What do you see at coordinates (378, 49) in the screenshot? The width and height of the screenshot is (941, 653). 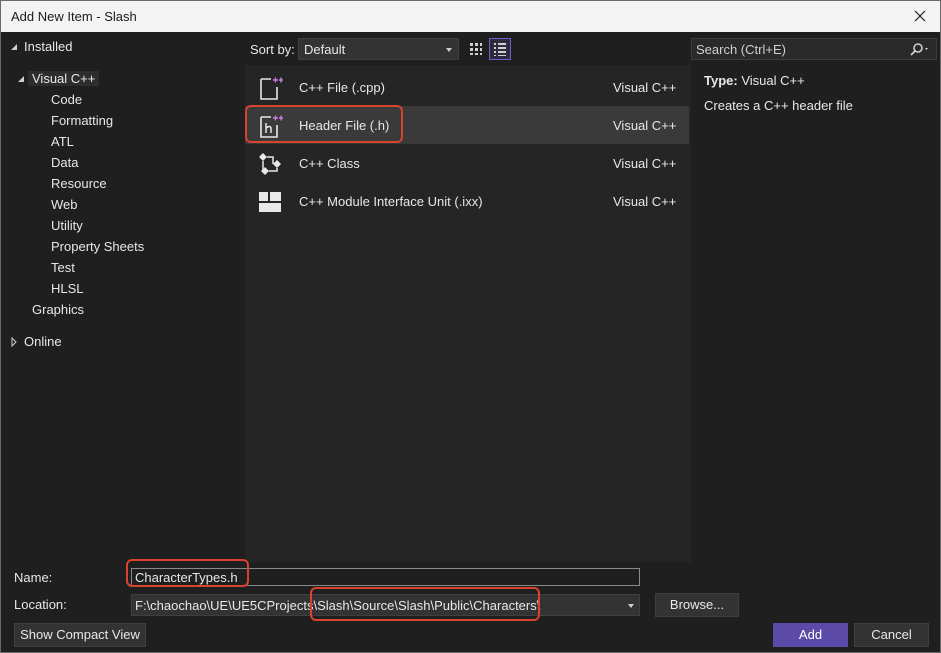 I see `sort-dropdown: Default` at bounding box center [378, 49].